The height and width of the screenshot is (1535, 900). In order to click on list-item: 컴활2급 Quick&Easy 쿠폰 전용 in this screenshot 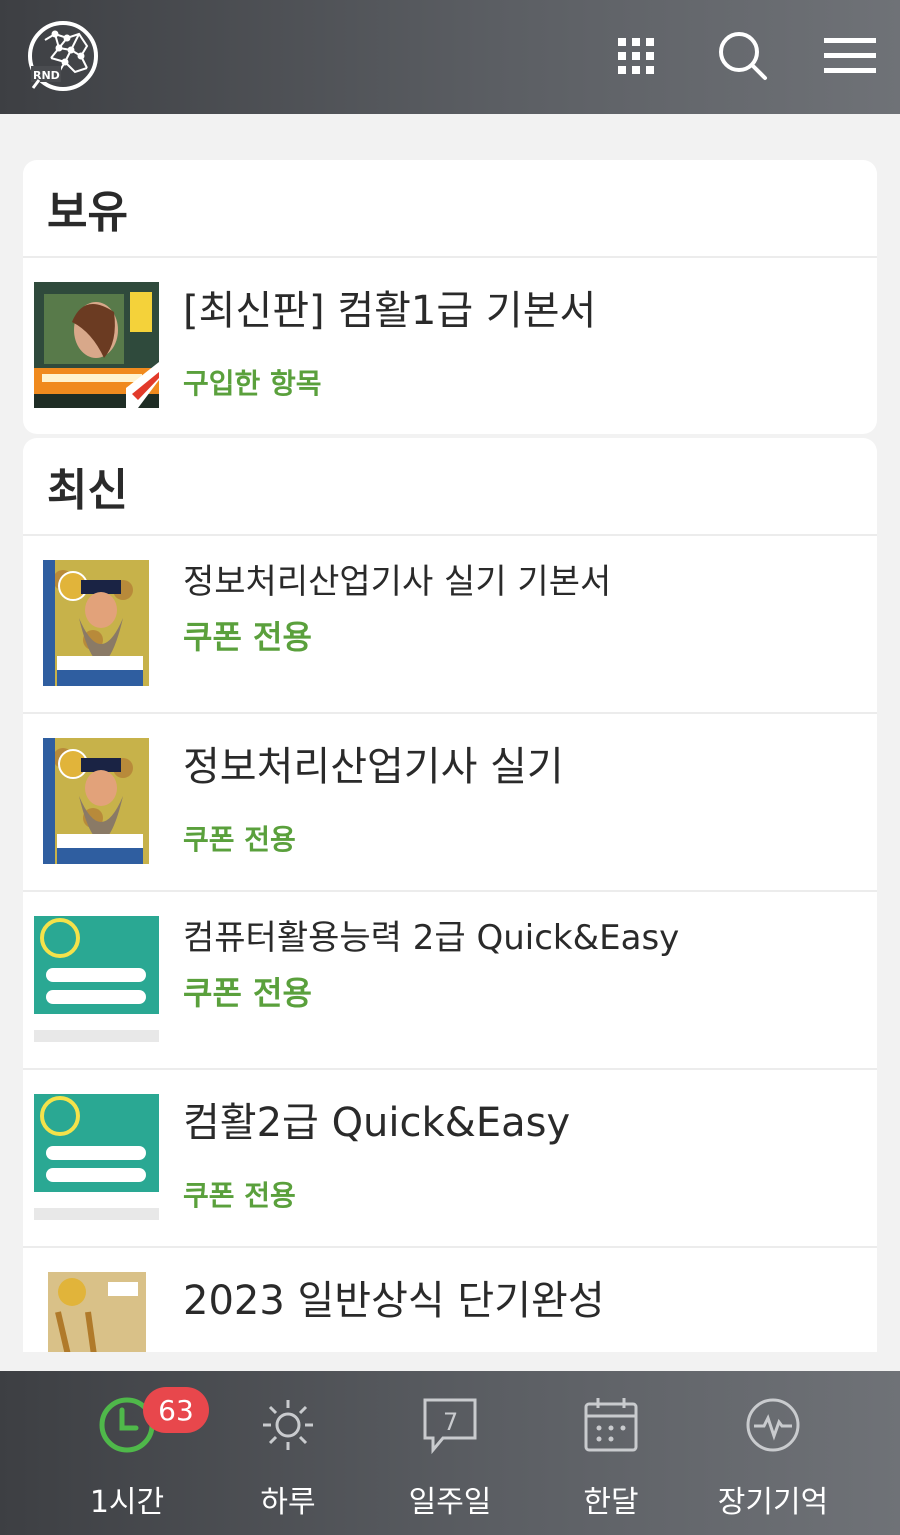, I will do `click(450, 1159)`.